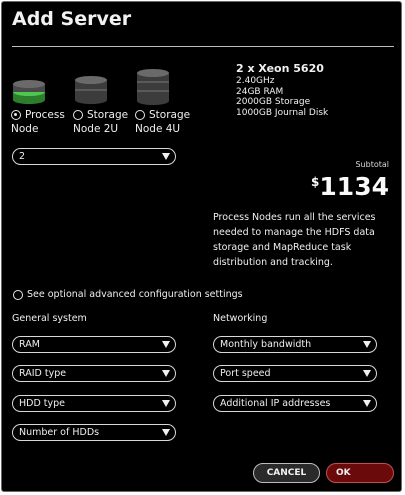 Image resolution: width=405 pixels, height=495 pixels. Describe the element at coordinates (78, 115) in the screenshot. I see `storage-node-2u-radio` at that location.